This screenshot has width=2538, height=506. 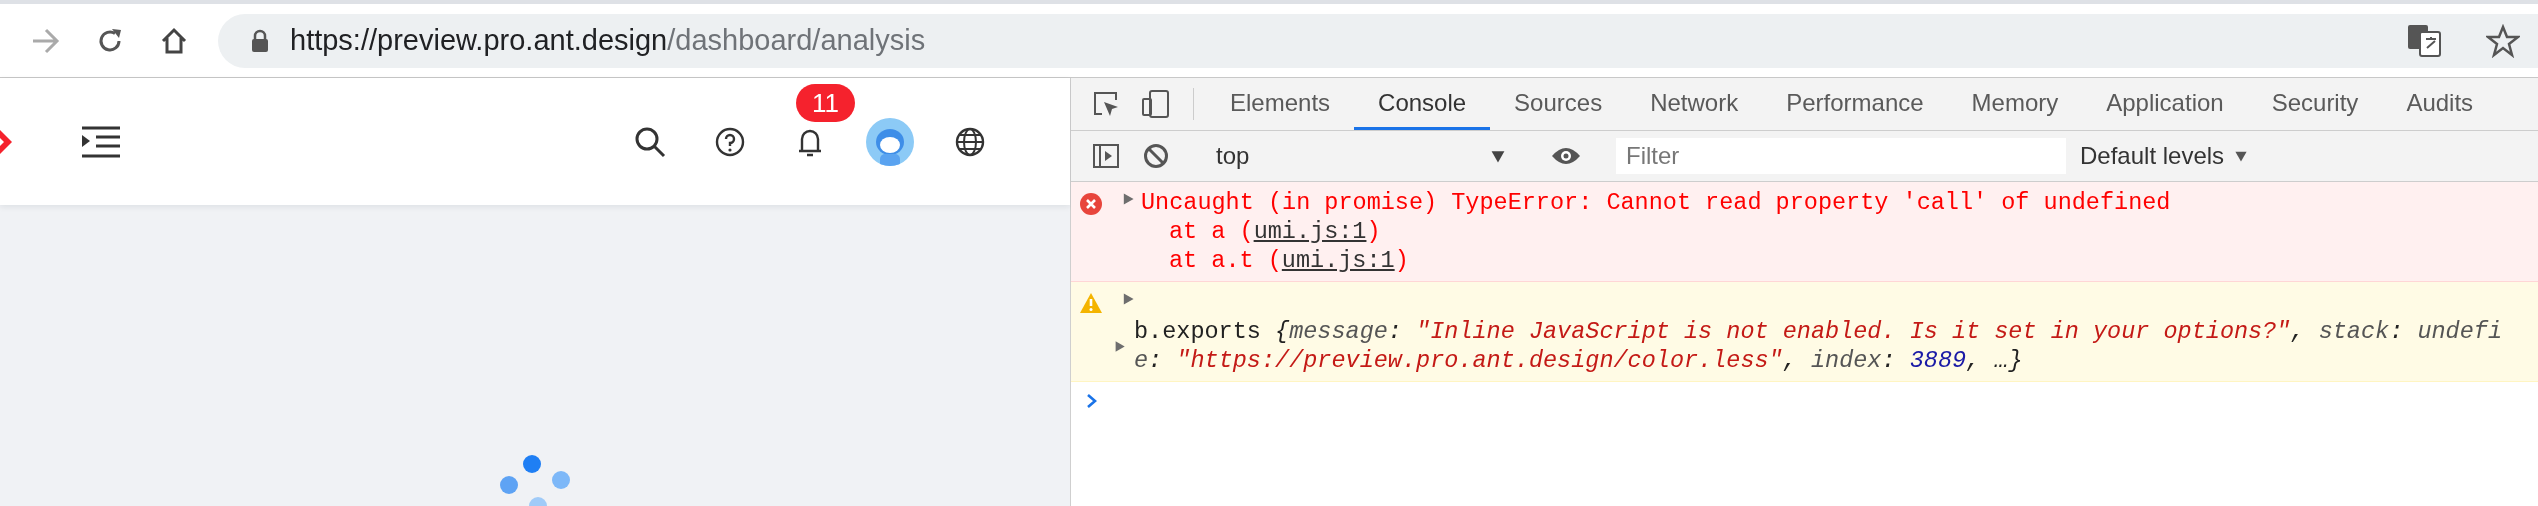 I want to click on levels-dropdown: Default levels, so click(x=2164, y=156).